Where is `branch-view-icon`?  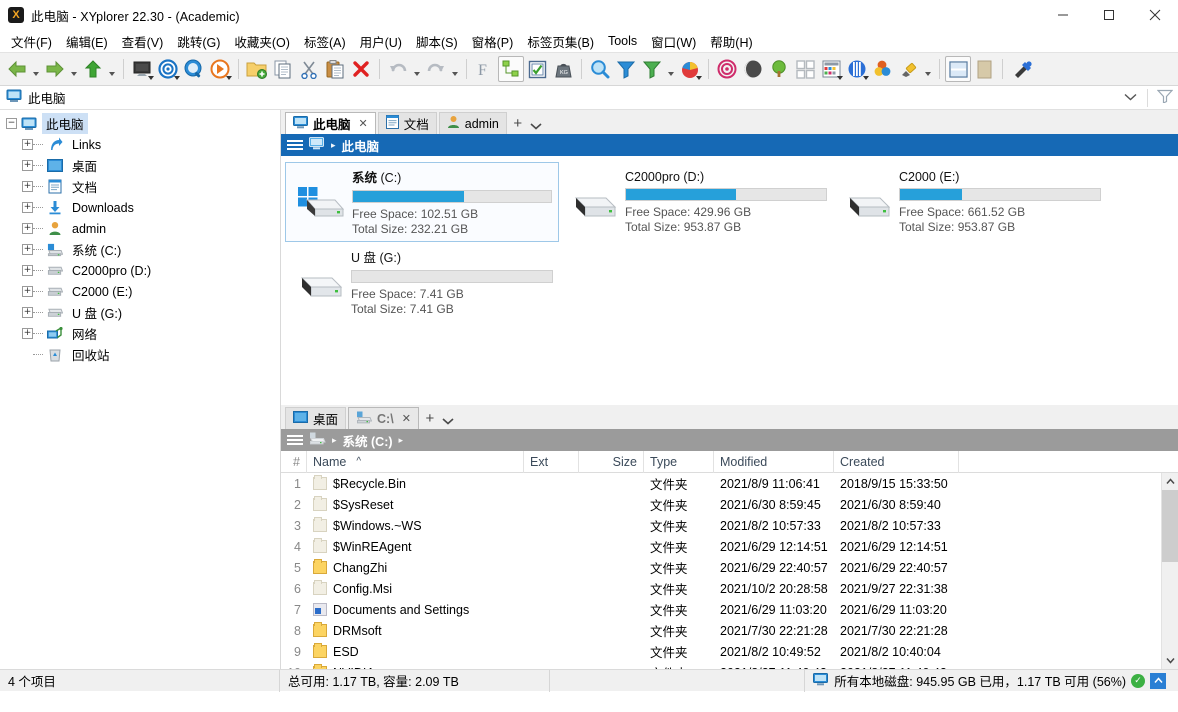
branch-view-icon is located at coordinates (511, 69).